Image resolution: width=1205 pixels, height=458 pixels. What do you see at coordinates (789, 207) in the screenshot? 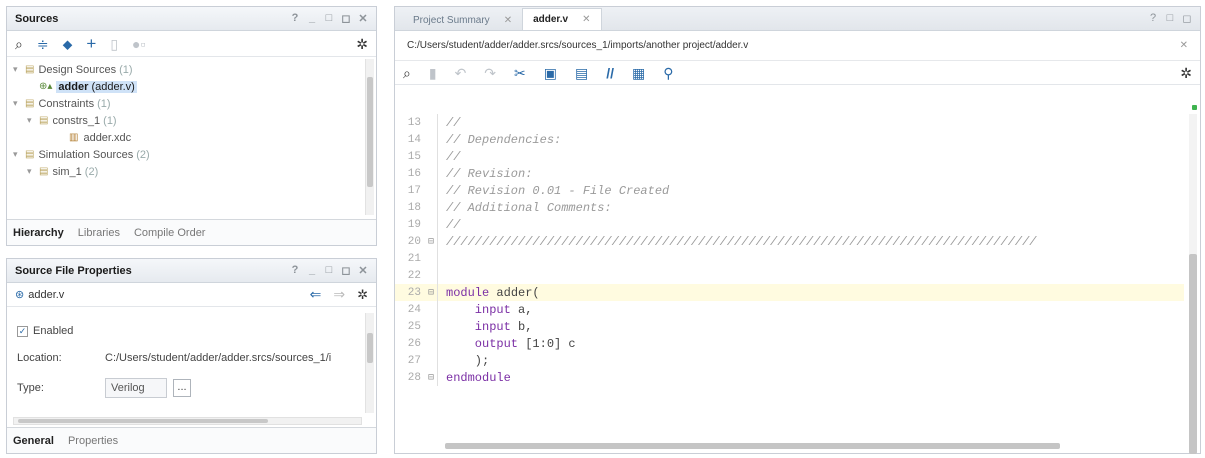
I see `code-line: 18 // Additional Comments:` at bounding box center [789, 207].